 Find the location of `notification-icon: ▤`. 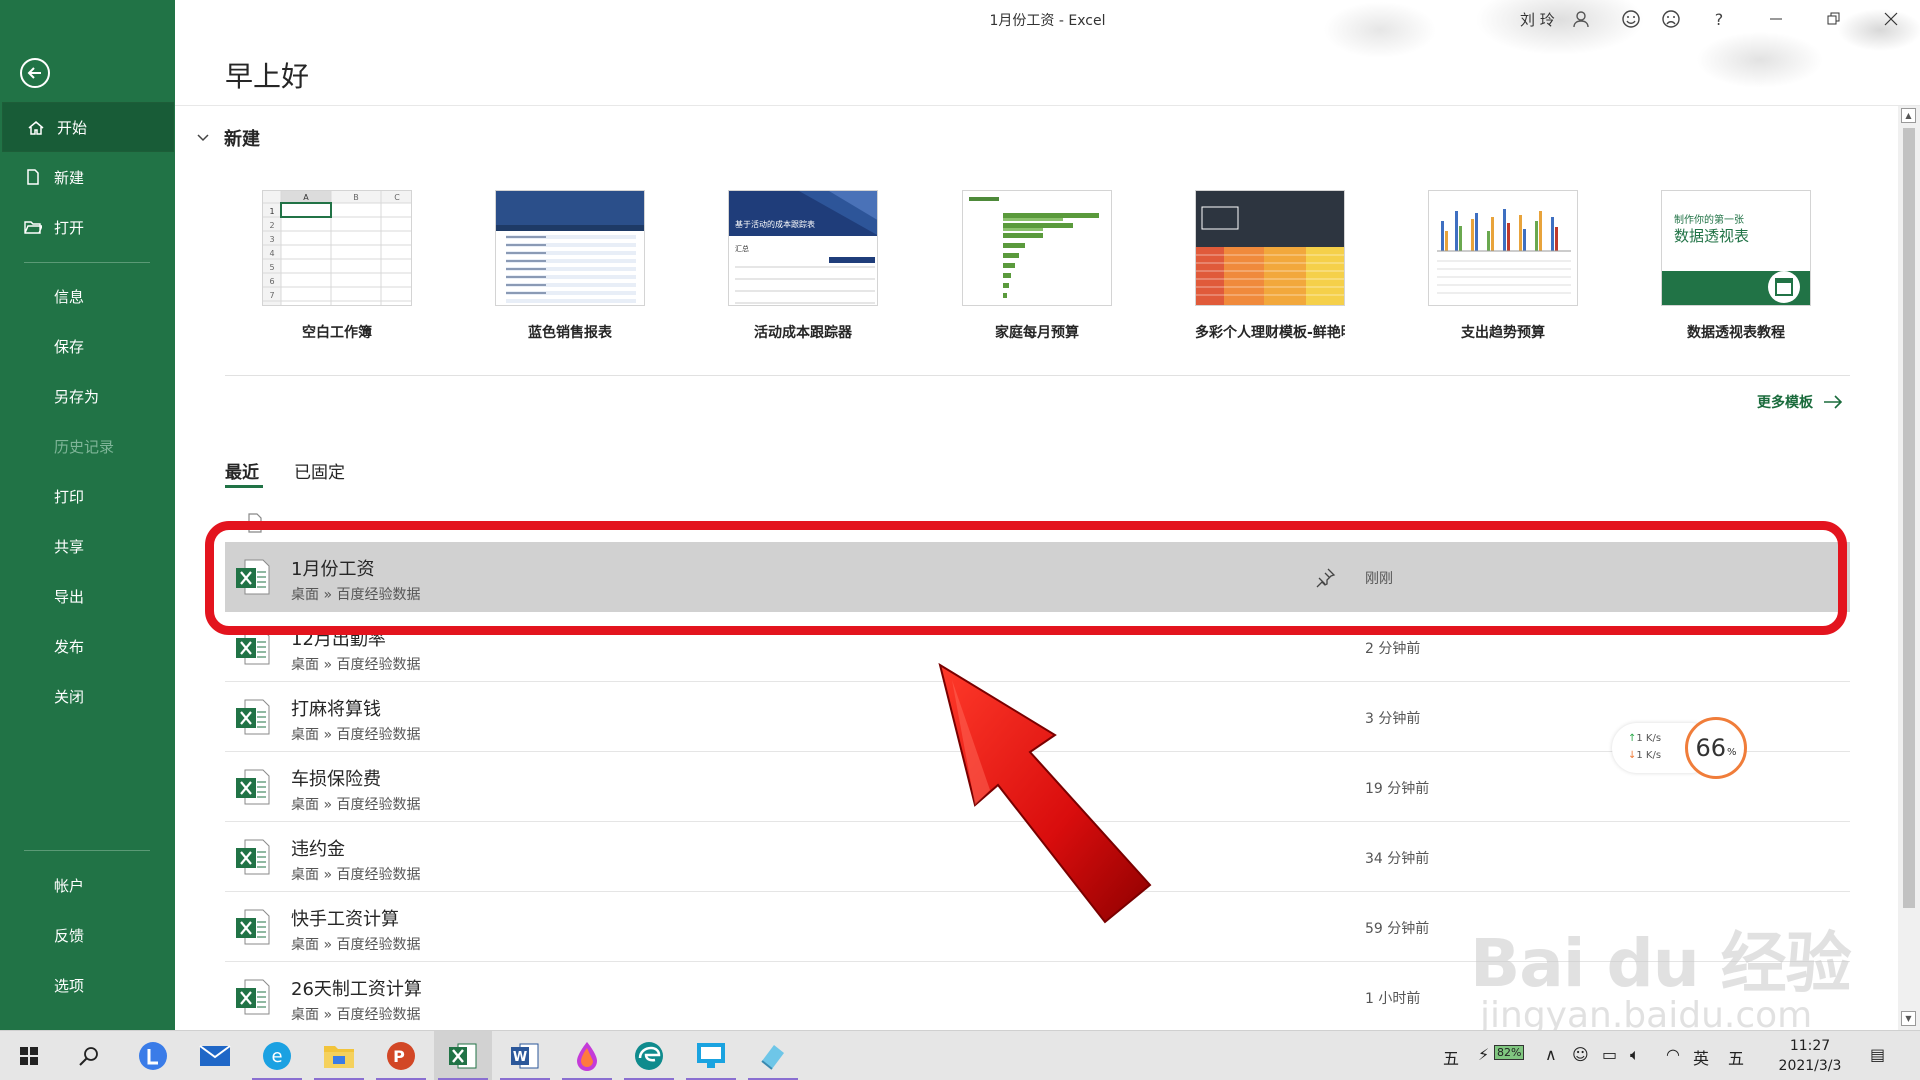

notification-icon: ▤ is located at coordinates (1877, 1054).